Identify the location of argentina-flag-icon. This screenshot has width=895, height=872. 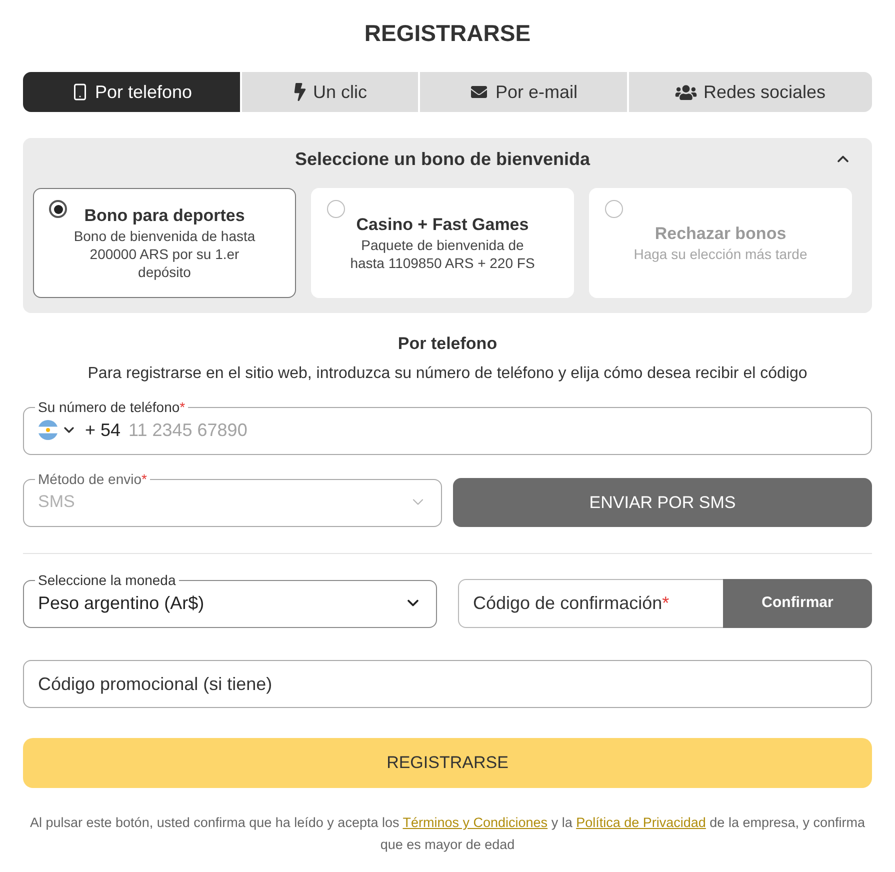
(48, 430).